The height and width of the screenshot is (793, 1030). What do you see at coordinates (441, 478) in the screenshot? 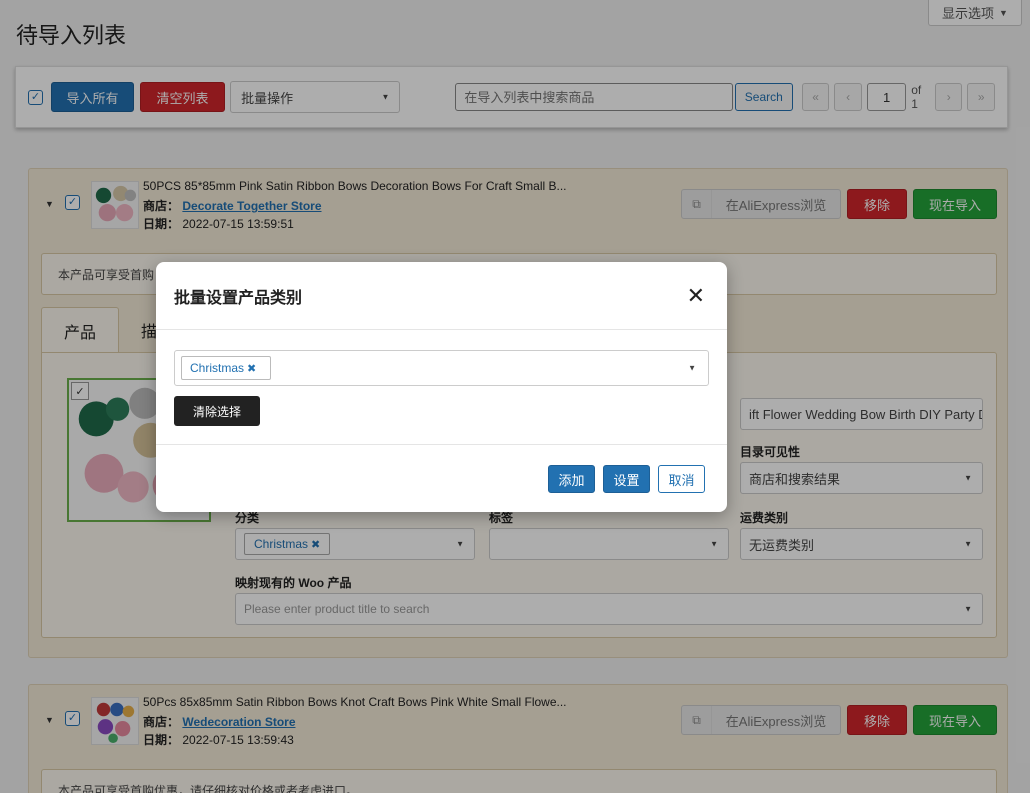
I see `modal-footer: 添加 设置 取消` at bounding box center [441, 478].